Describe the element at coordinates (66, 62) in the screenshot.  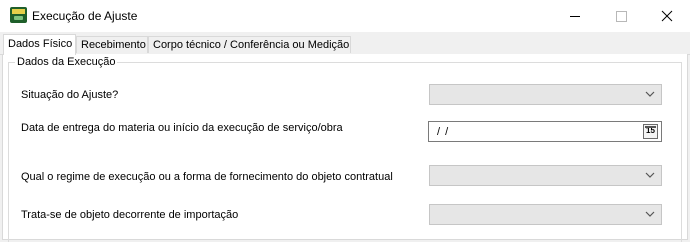
I see `groupbox-title: Dados da Execução` at that location.